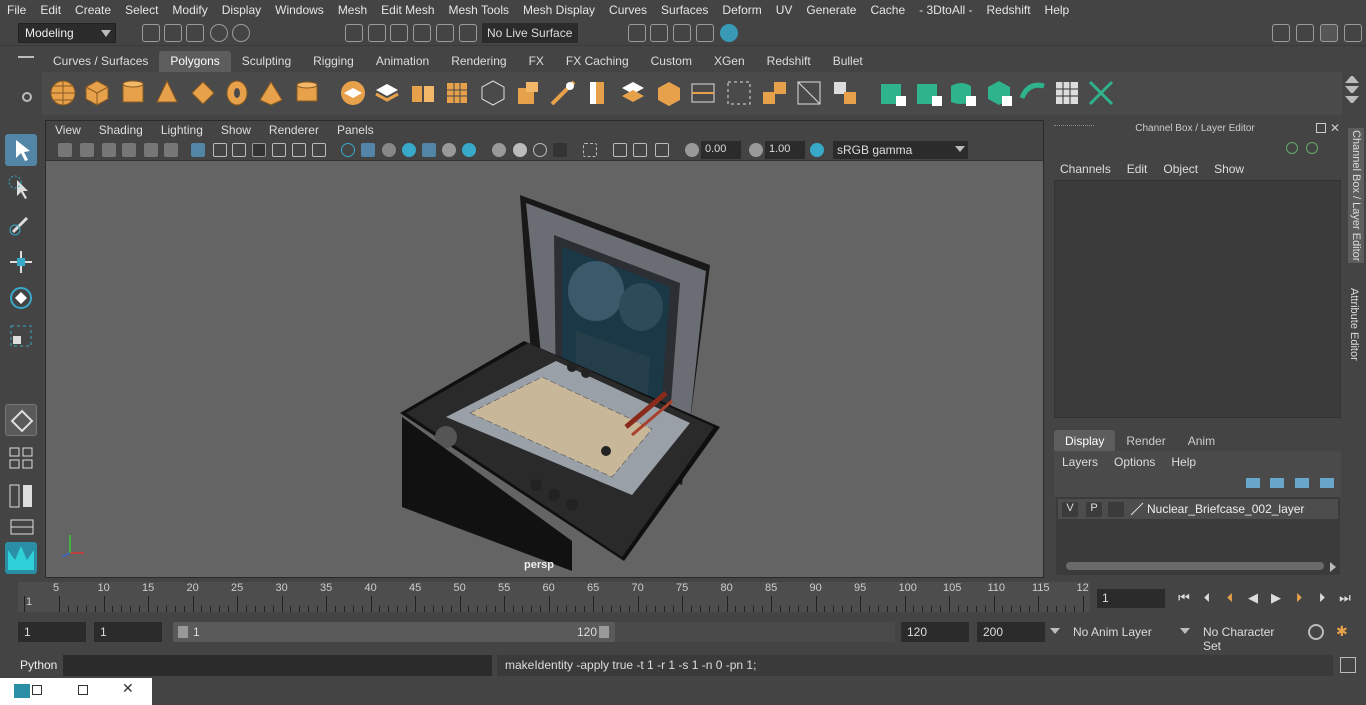  What do you see at coordinates (279, 150) in the screenshot?
I see `field-chart-icon` at bounding box center [279, 150].